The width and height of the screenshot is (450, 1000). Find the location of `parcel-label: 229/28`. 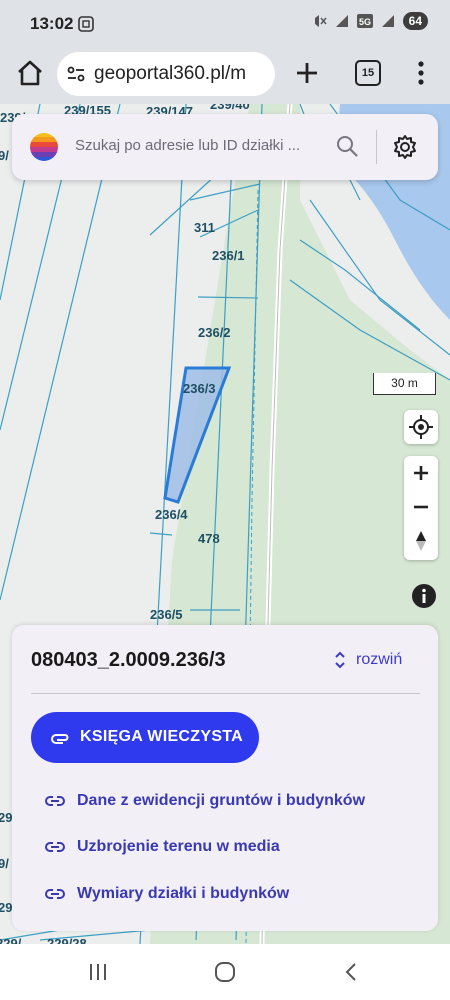

parcel-label: 229/28 is located at coordinates (67, 940).